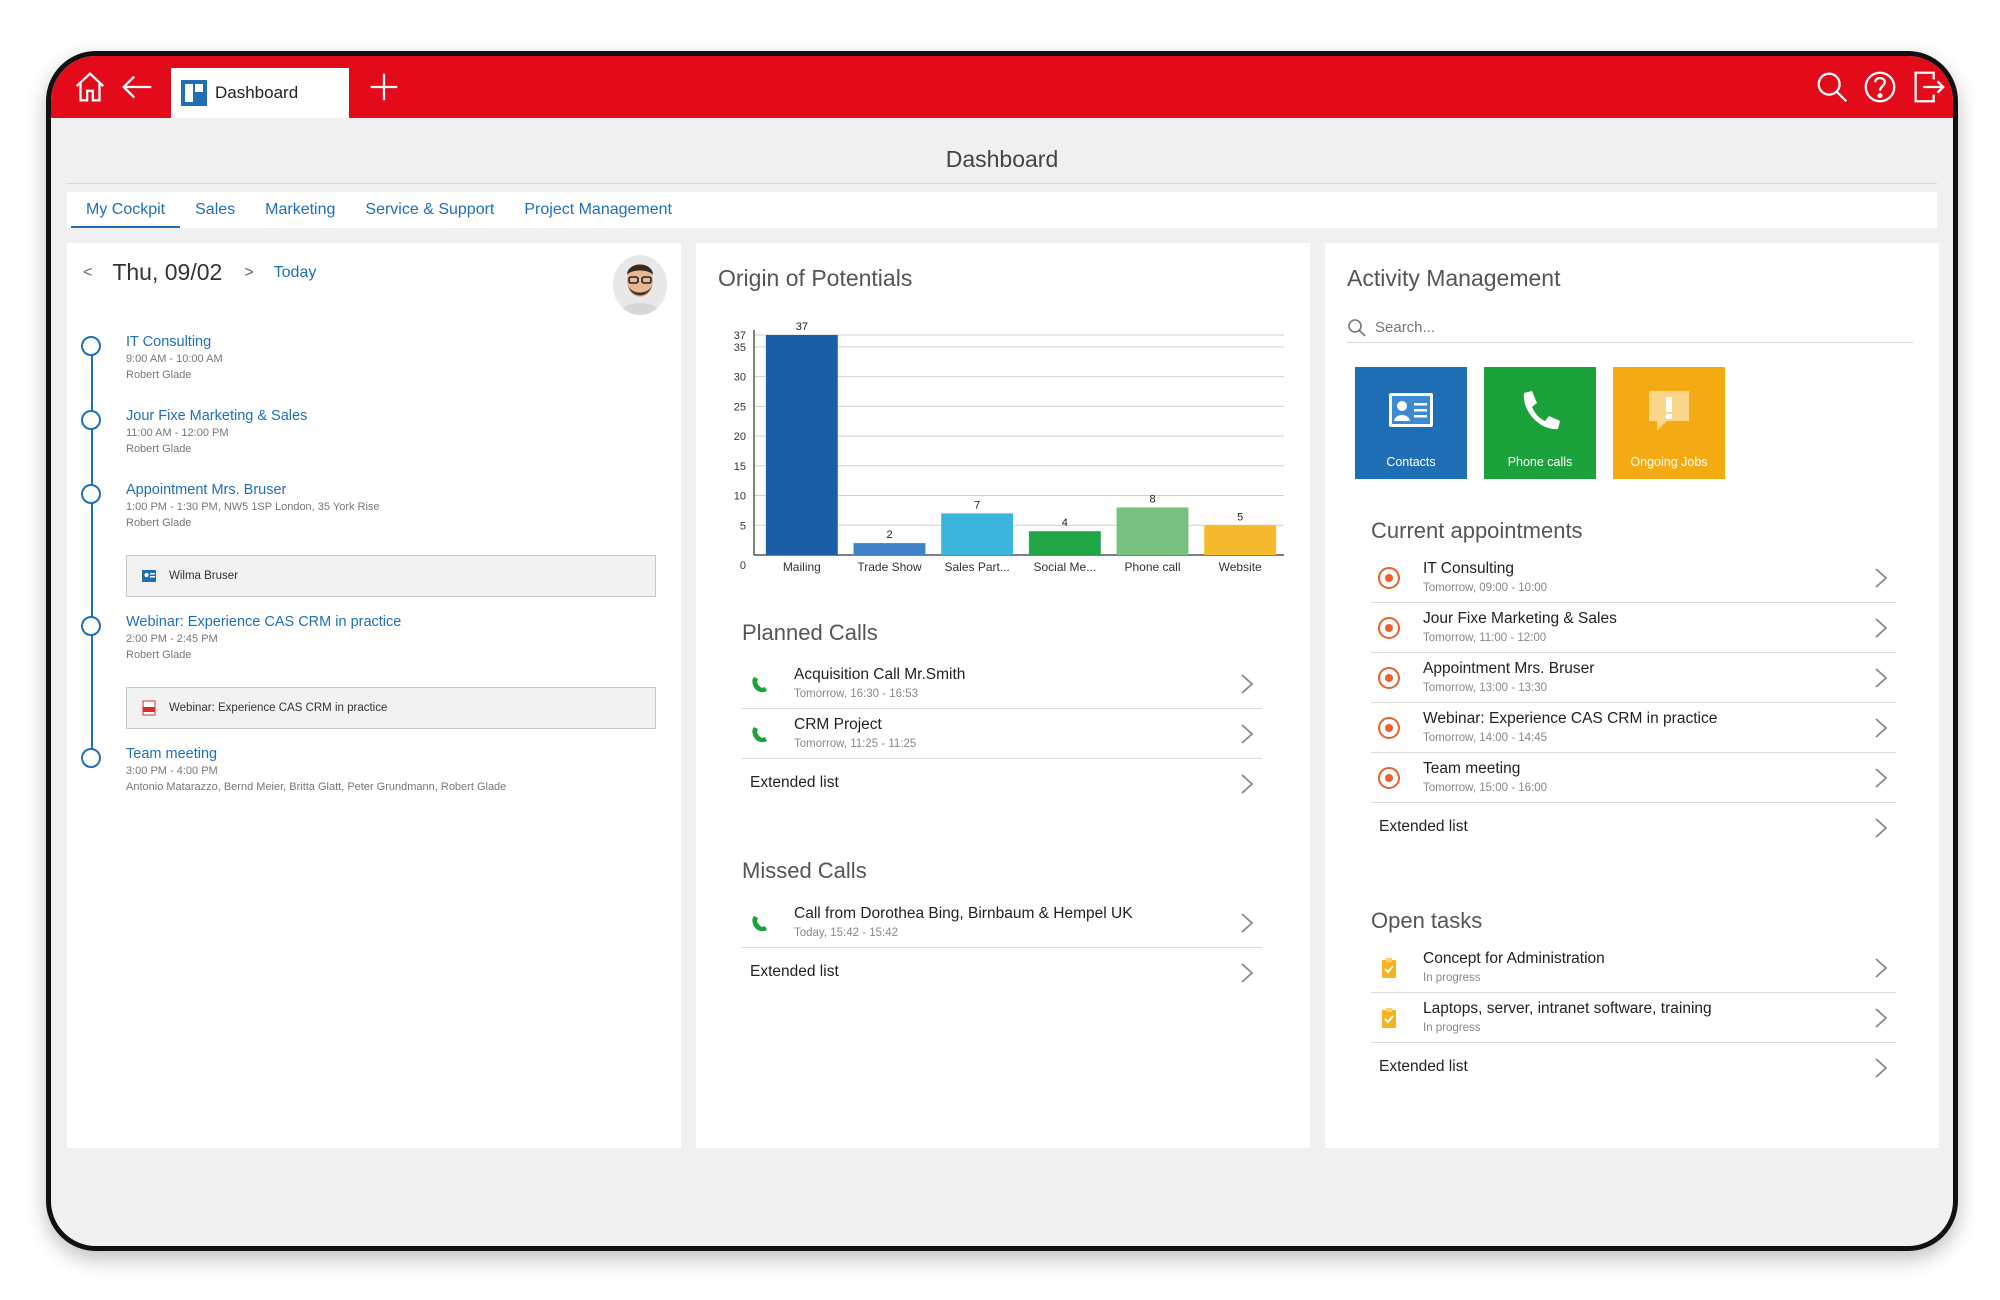 Image resolution: width=2000 pixels, height=1300 pixels. I want to click on timeline-line, so click(92, 555).